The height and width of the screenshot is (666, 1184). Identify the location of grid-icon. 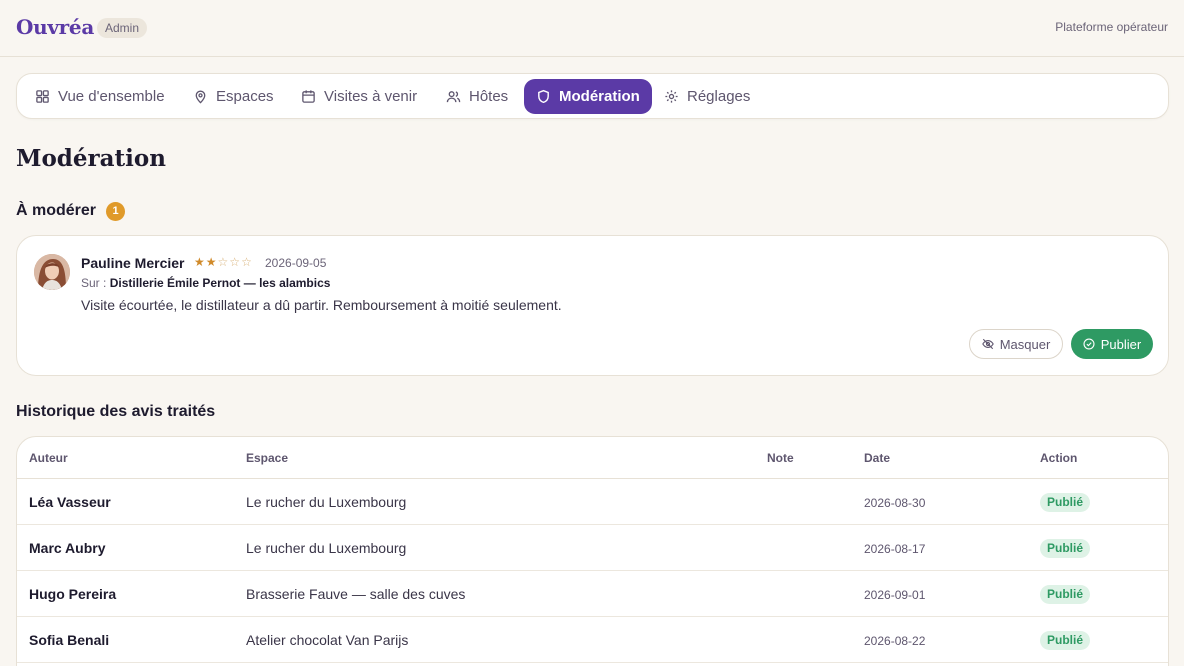
(42, 96).